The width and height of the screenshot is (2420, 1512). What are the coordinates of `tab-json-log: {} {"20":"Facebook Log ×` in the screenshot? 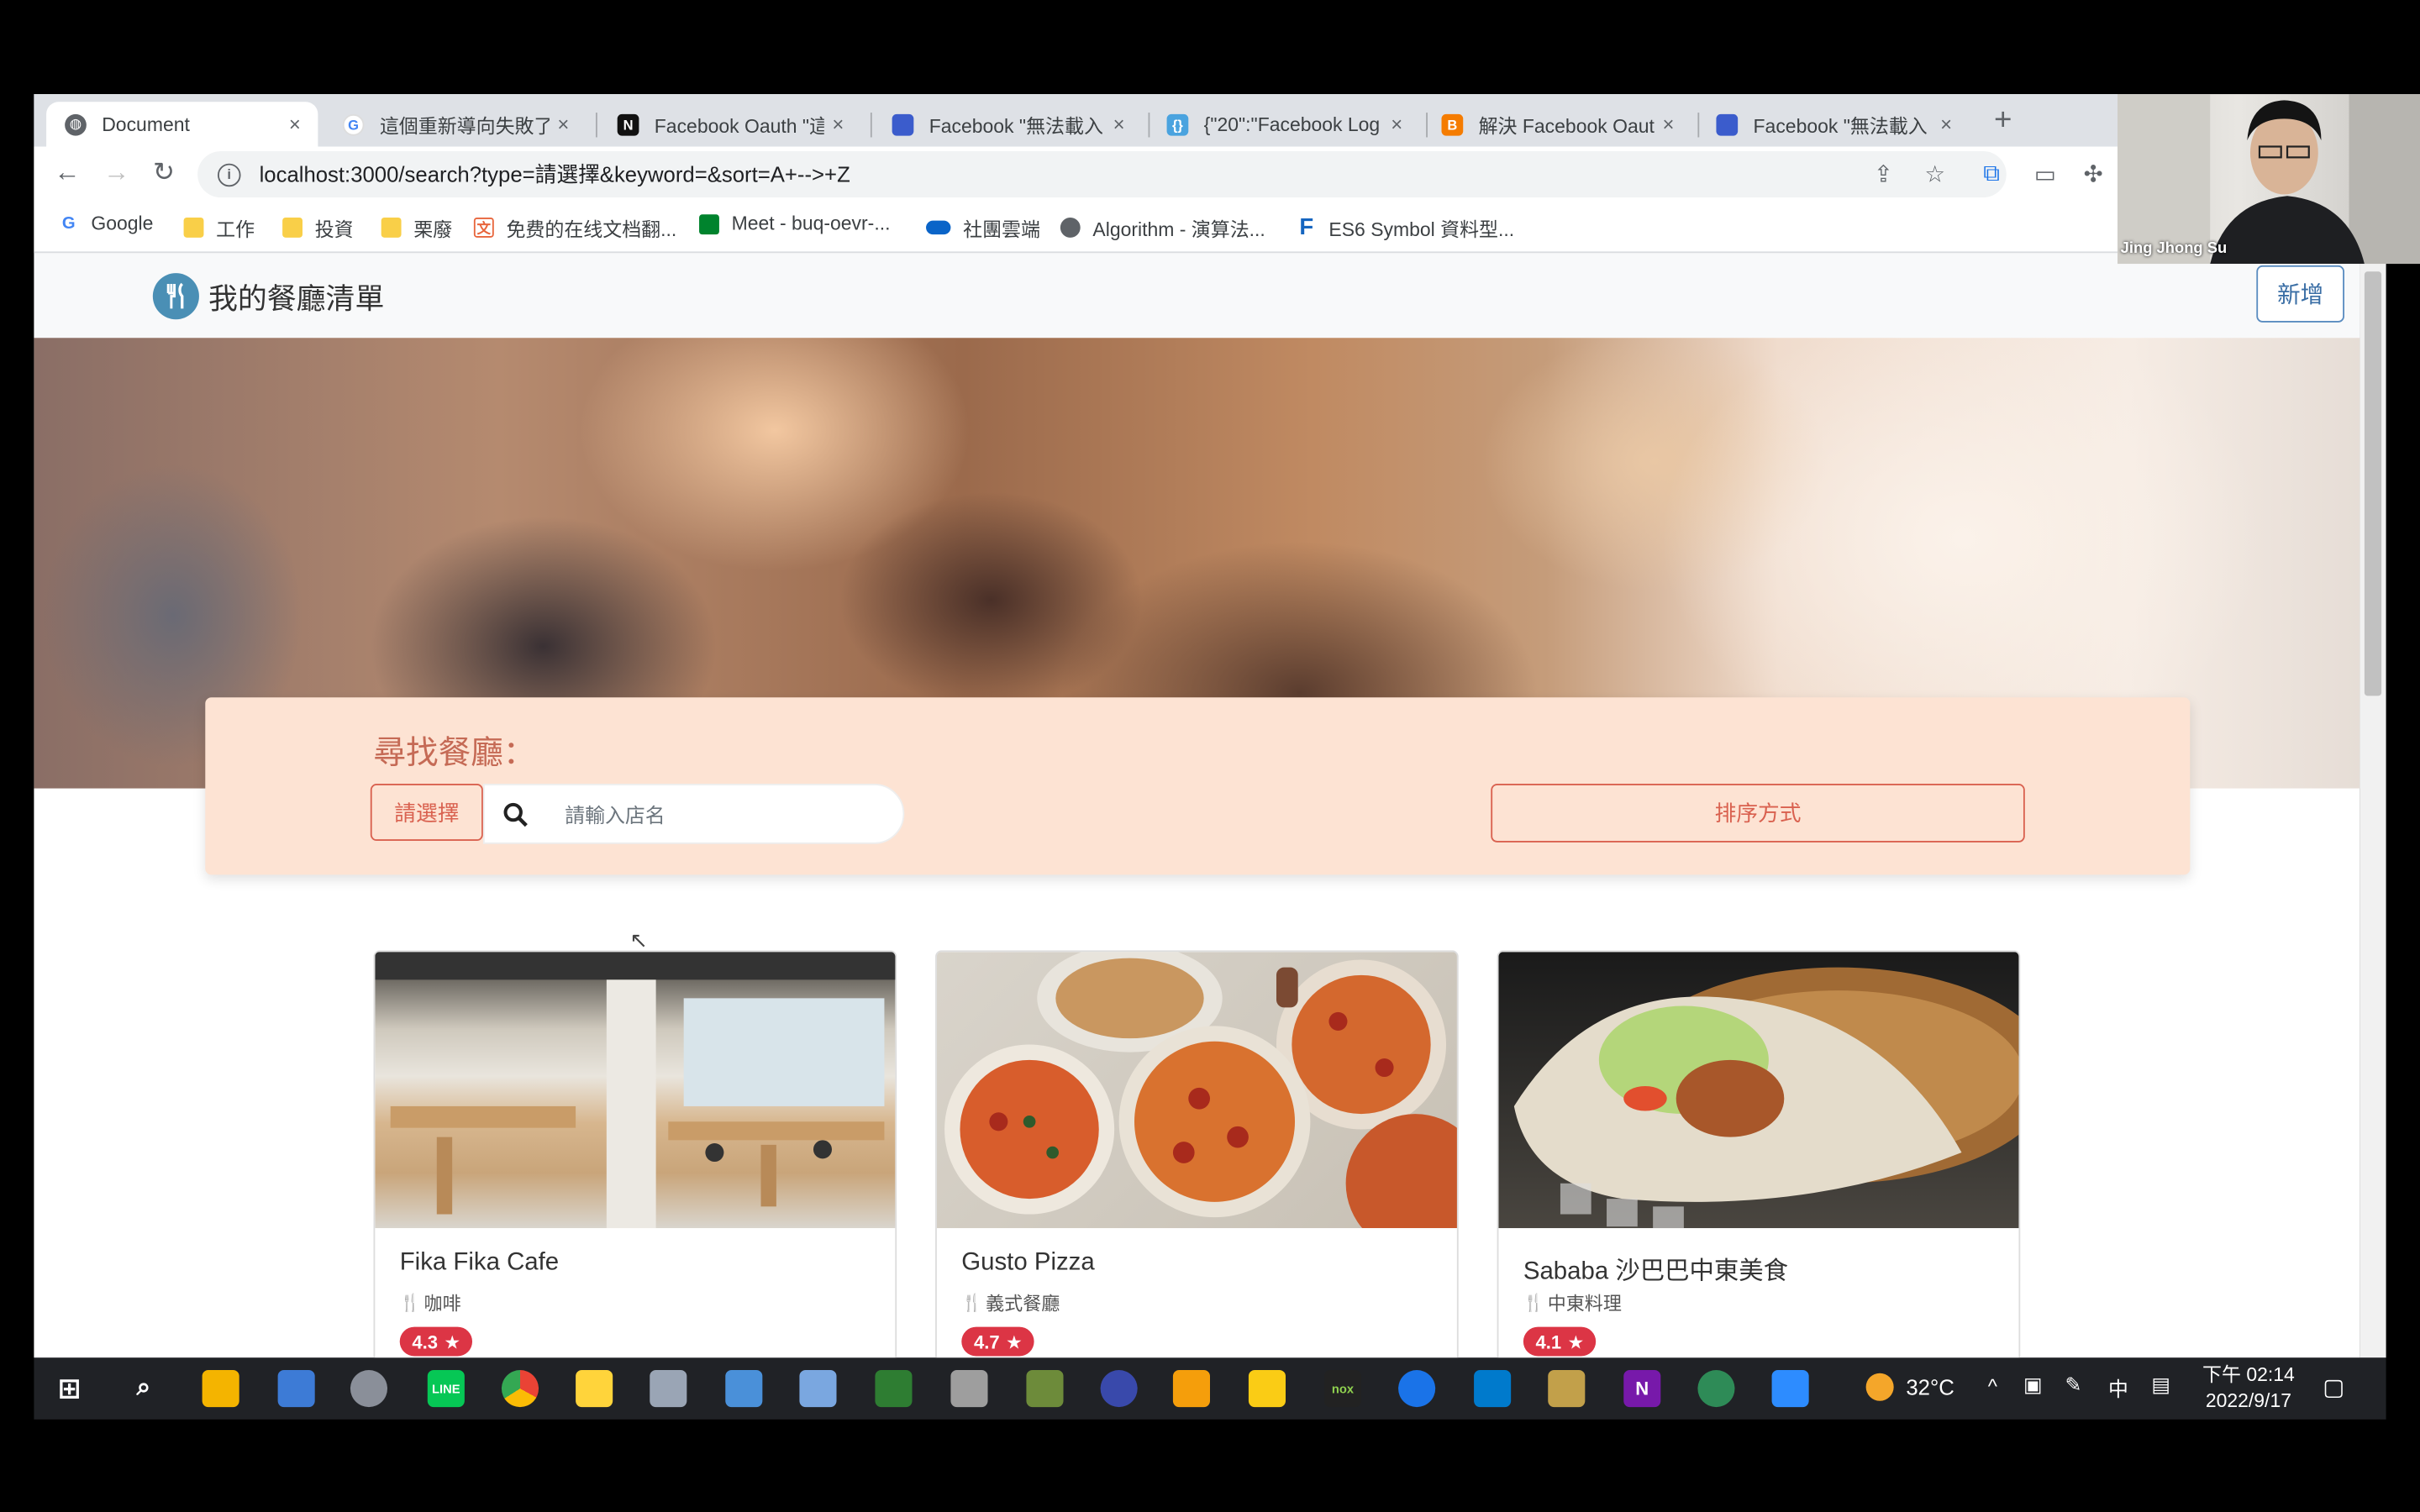 It's located at (1285, 124).